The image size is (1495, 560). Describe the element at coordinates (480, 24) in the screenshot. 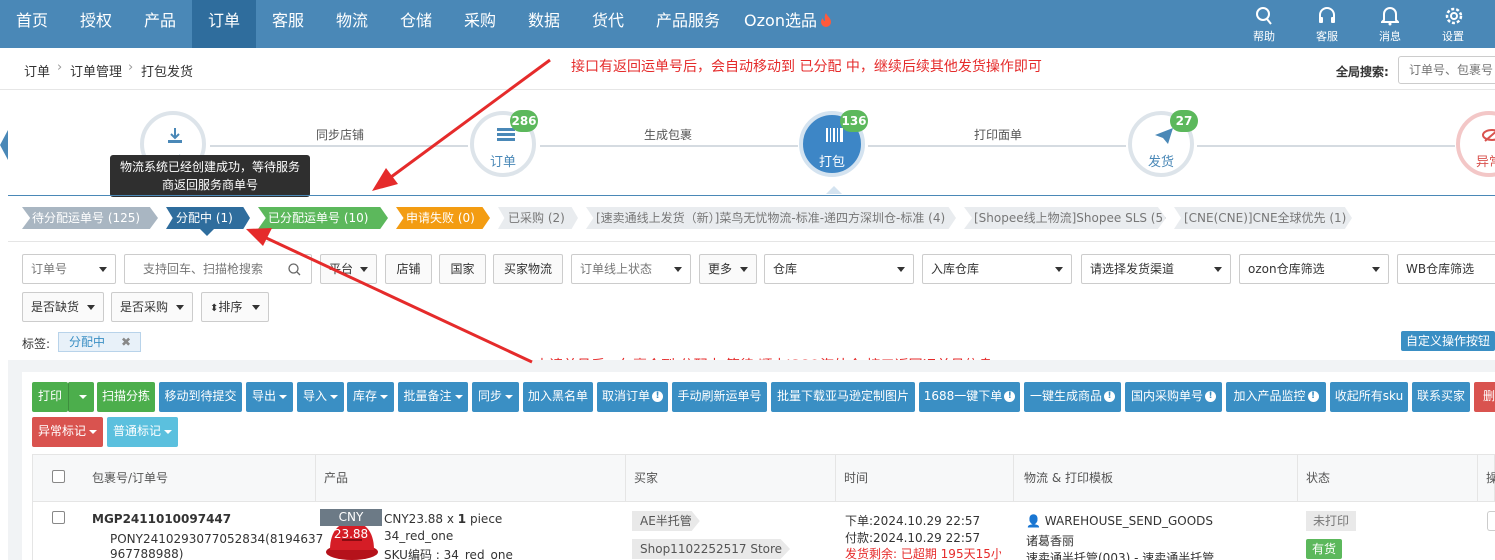

I see `nav-purchase: 采购` at that location.